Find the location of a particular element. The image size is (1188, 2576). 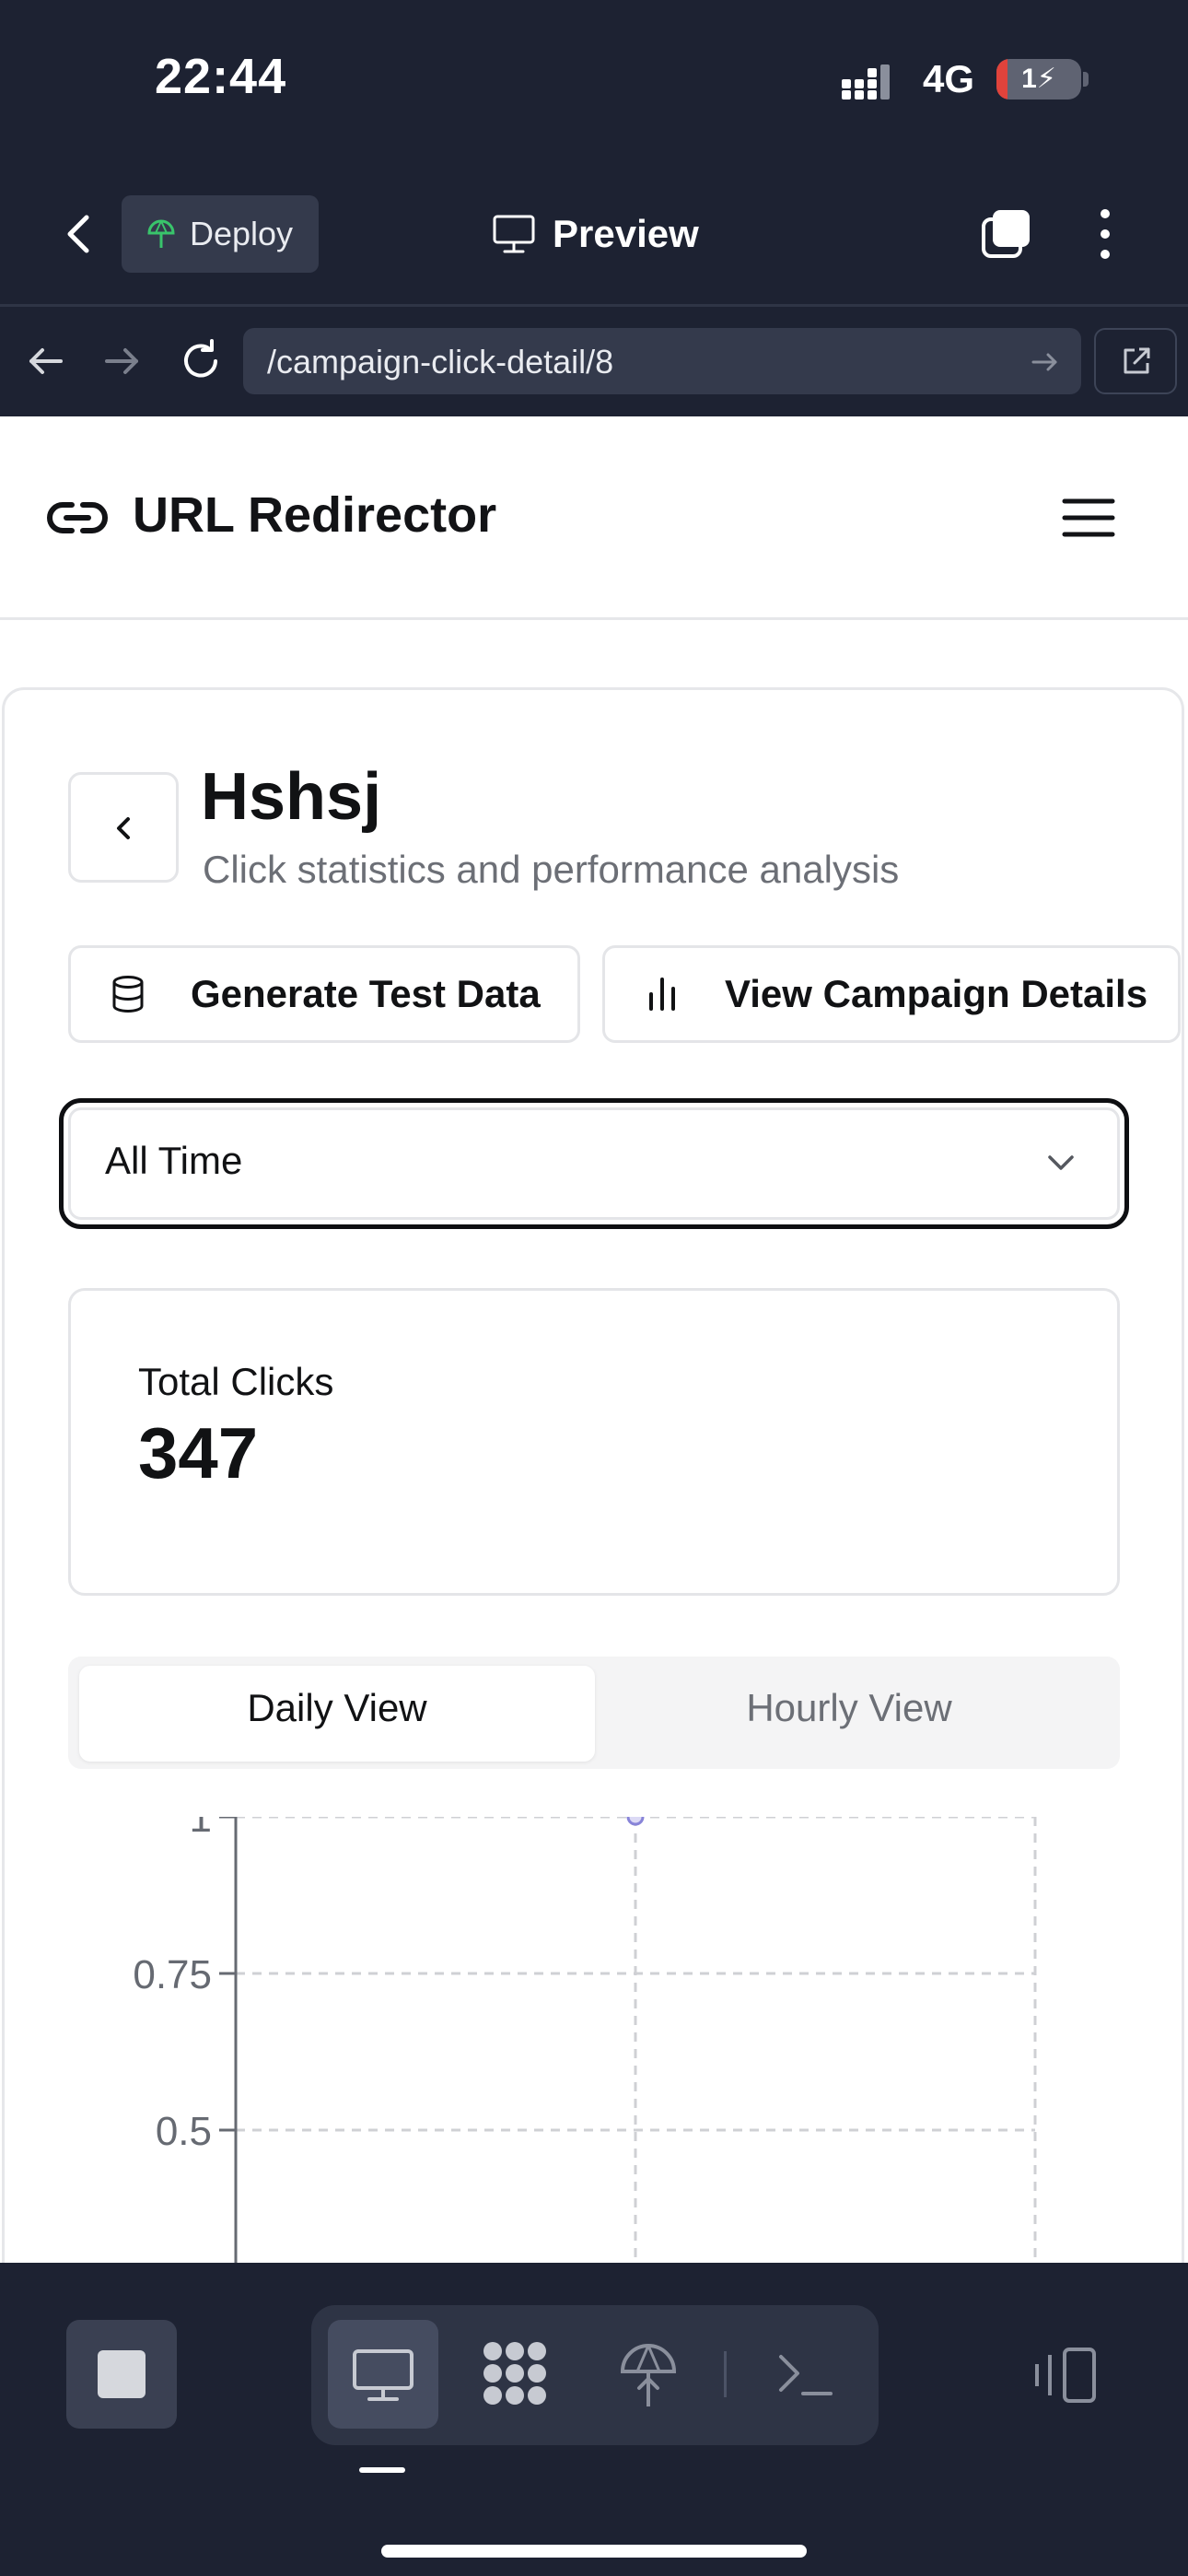

more-options-icon is located at coordinates (1105, 234).